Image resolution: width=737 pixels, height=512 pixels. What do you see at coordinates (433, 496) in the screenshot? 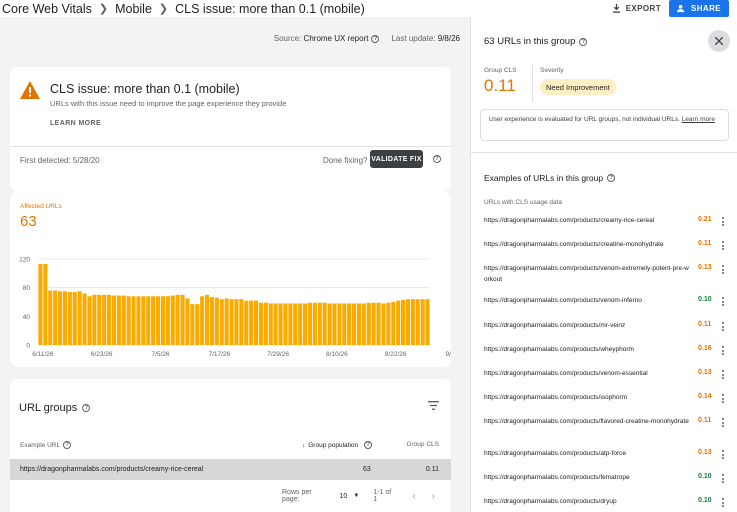
I see `next-page-icon: ›` at bounding box center [433, 496].